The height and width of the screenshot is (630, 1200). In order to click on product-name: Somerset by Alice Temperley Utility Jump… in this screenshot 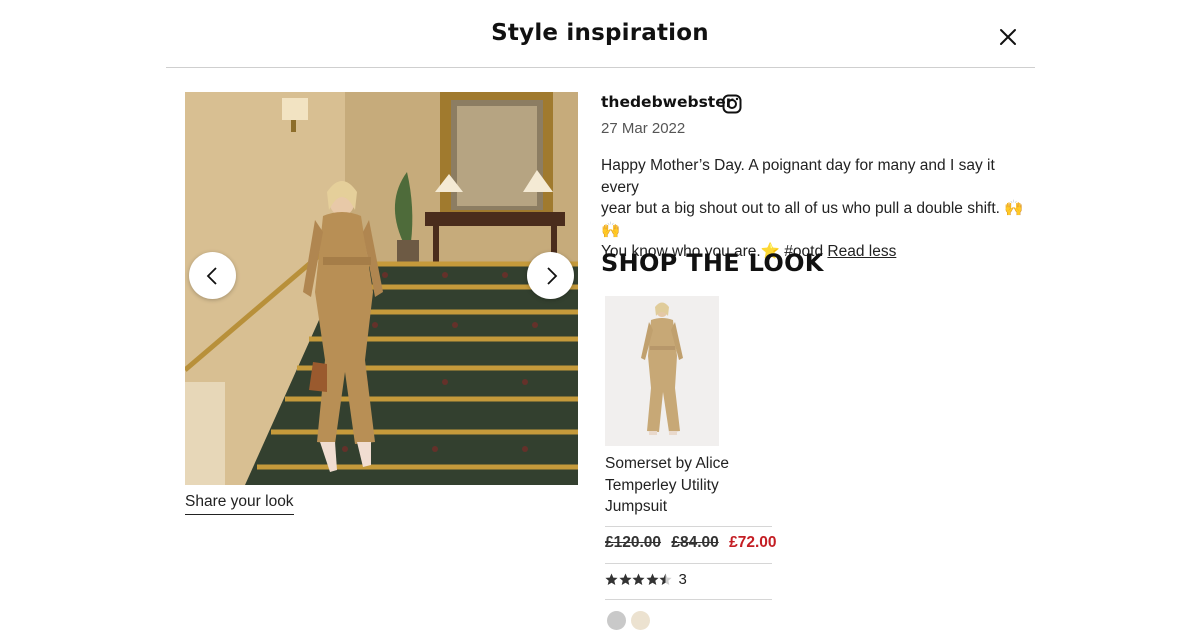, I will do `click(680, 485)`.